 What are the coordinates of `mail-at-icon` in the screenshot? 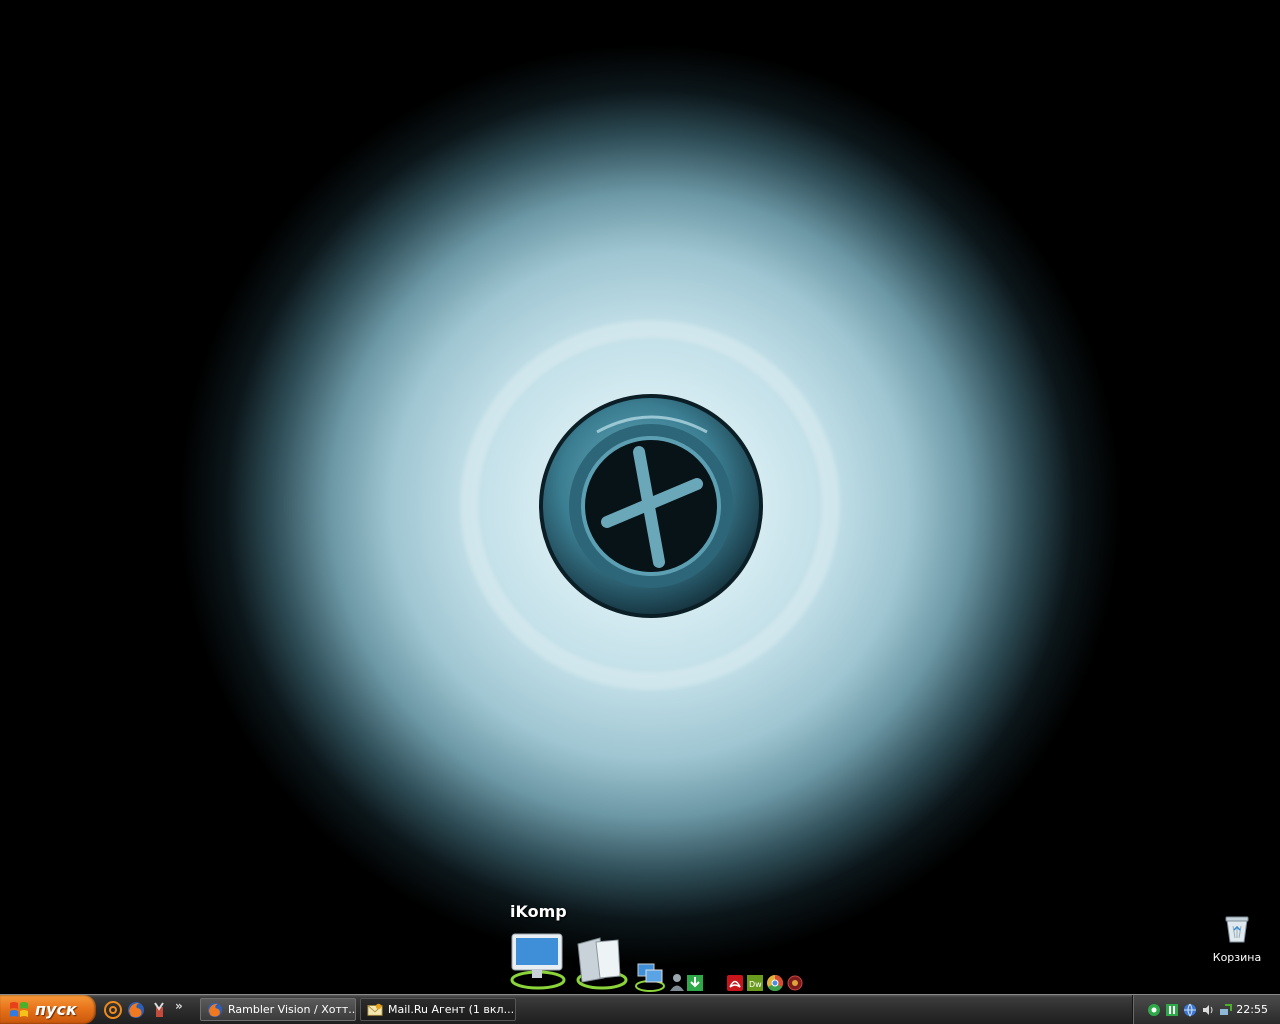 It's located at (113, 1010).